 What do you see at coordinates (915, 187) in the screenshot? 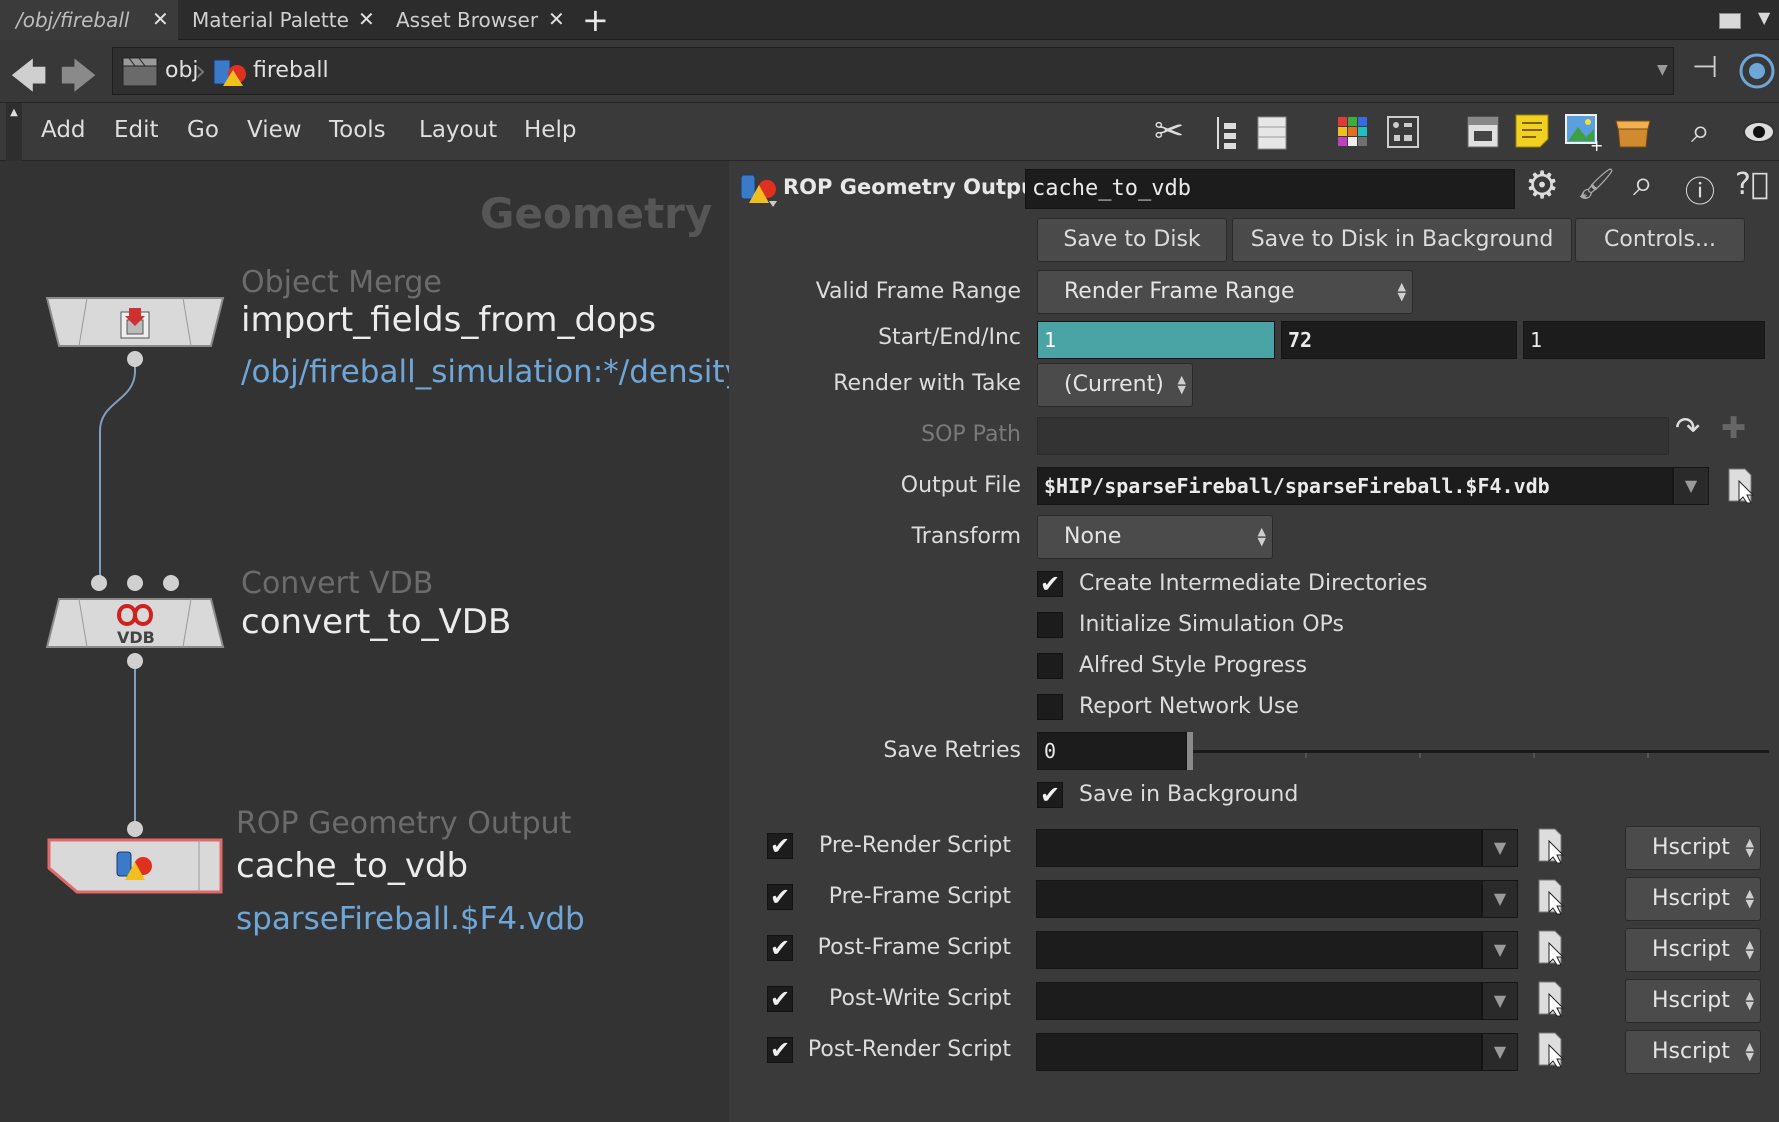
I see `node-type-title: ROP Geometry Output` at bounding box center [915, 187].